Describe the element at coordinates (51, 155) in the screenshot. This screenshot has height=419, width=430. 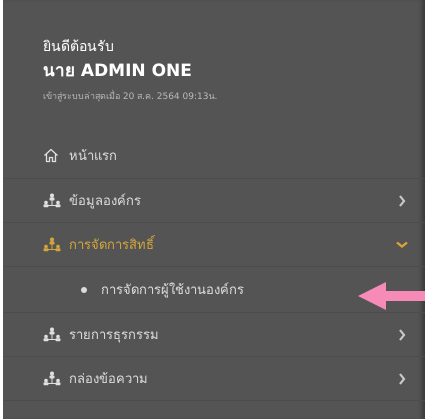
I see `home-icon` at that location.